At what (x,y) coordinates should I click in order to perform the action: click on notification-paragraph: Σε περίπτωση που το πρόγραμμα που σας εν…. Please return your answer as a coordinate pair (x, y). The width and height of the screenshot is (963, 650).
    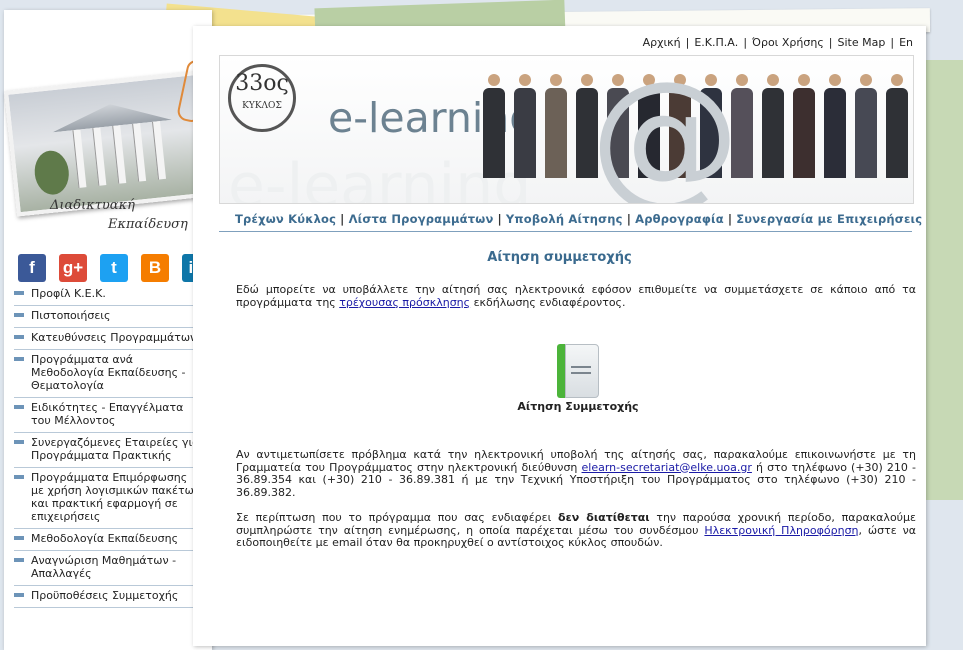
    Looking at the image, I should click on (576, 530).